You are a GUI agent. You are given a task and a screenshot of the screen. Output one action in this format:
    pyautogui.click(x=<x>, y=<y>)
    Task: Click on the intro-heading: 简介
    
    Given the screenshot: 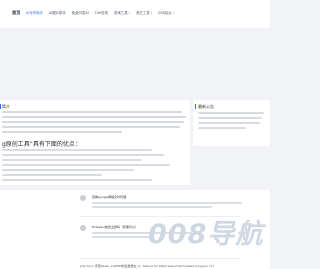 What is the action you would take?
    pyautogui.click(x=5, y=106)
    